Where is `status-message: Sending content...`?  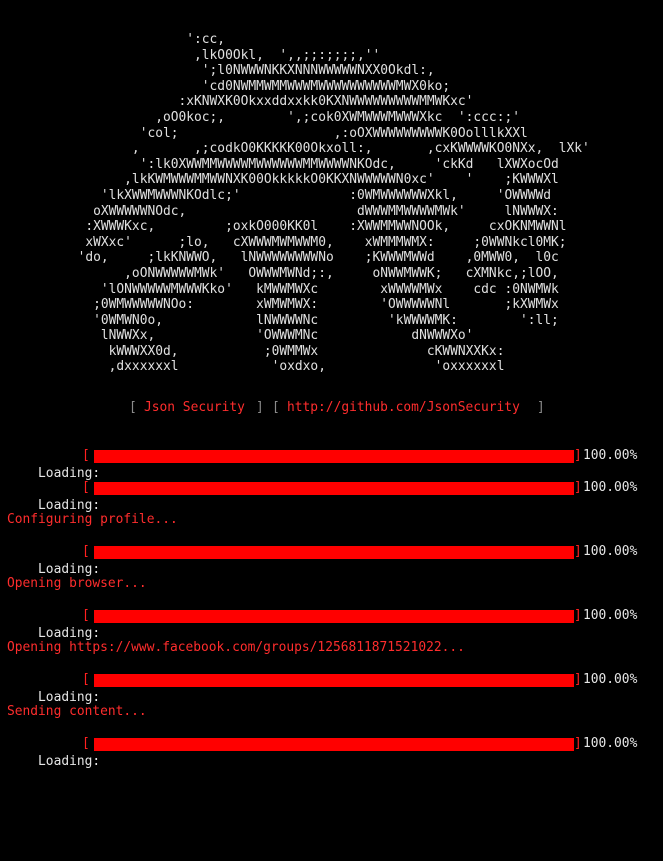
status-message: Sending content... is located at coordinates (77, 711).